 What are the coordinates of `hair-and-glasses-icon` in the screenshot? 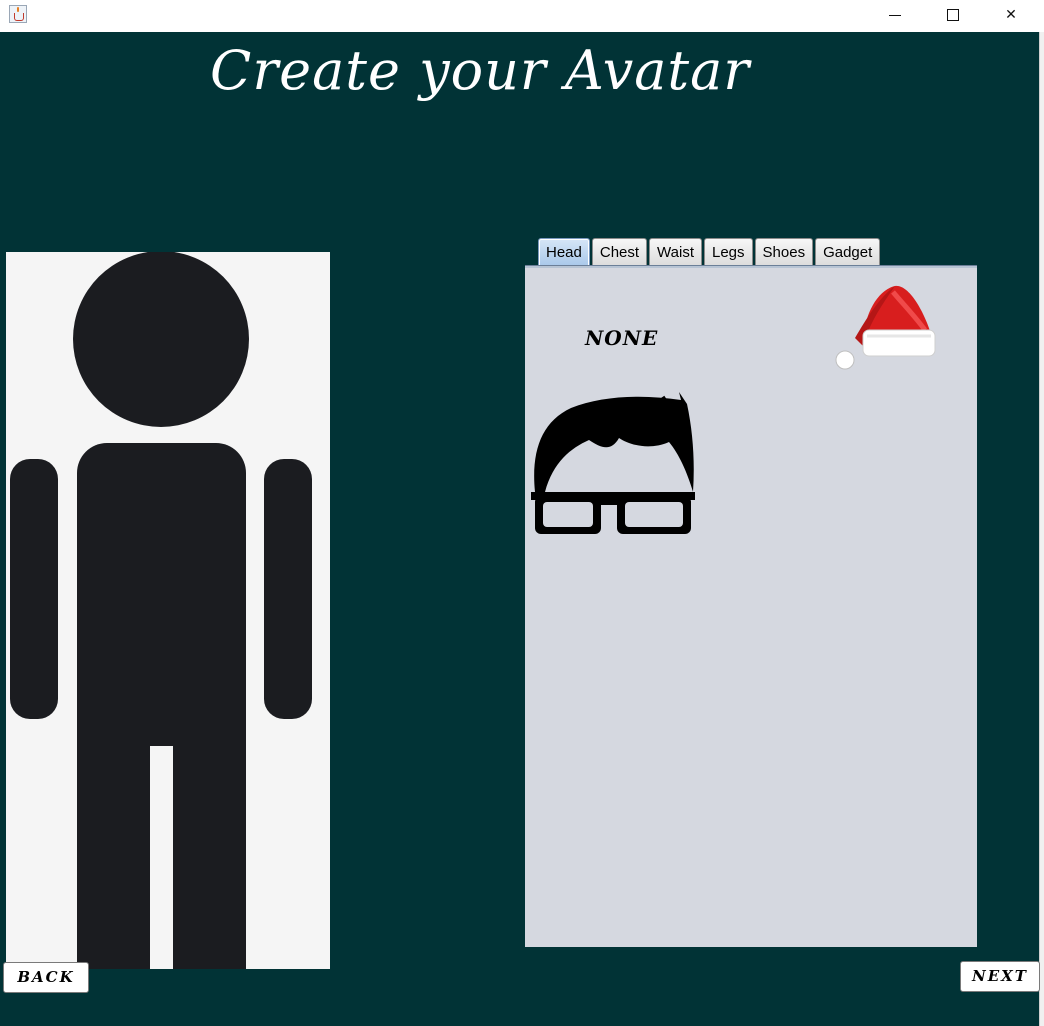 It's located at (613, 464).